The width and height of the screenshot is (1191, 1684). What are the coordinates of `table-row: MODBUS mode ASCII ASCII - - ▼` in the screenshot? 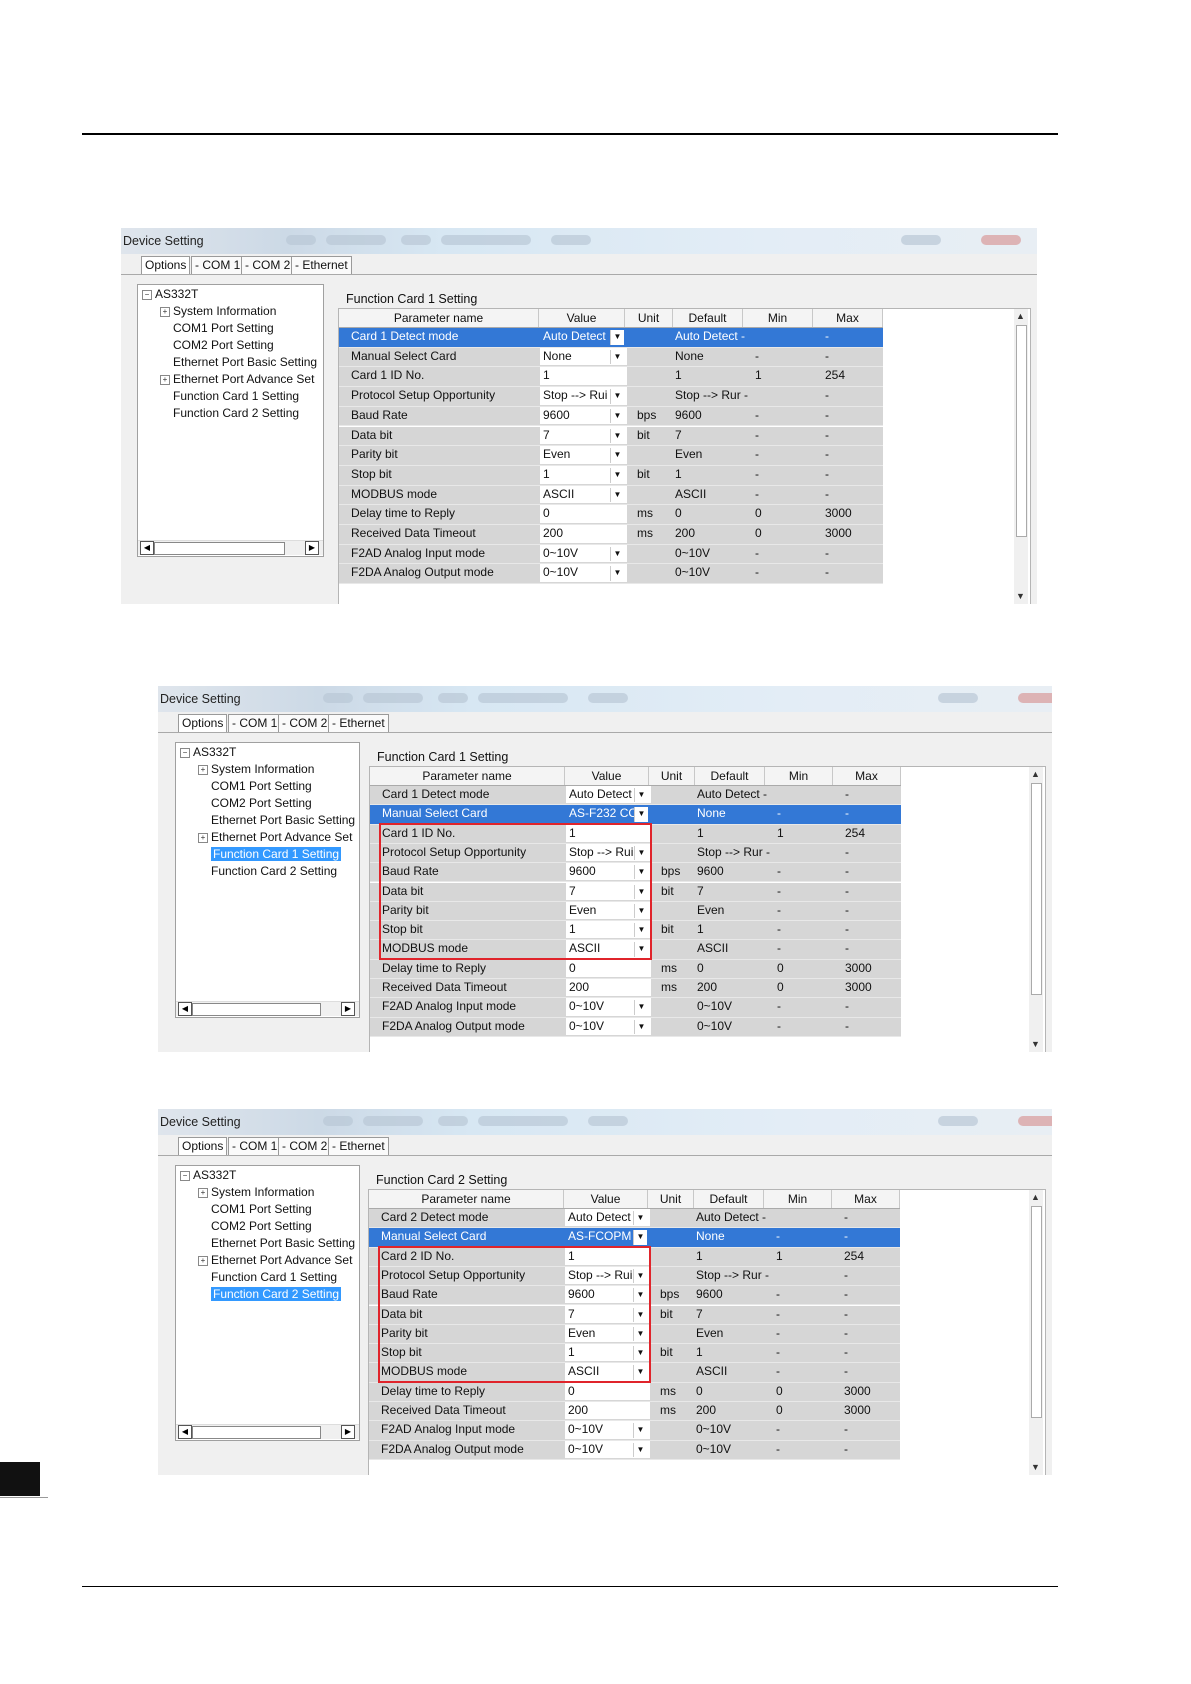 It's located at (611, 495).